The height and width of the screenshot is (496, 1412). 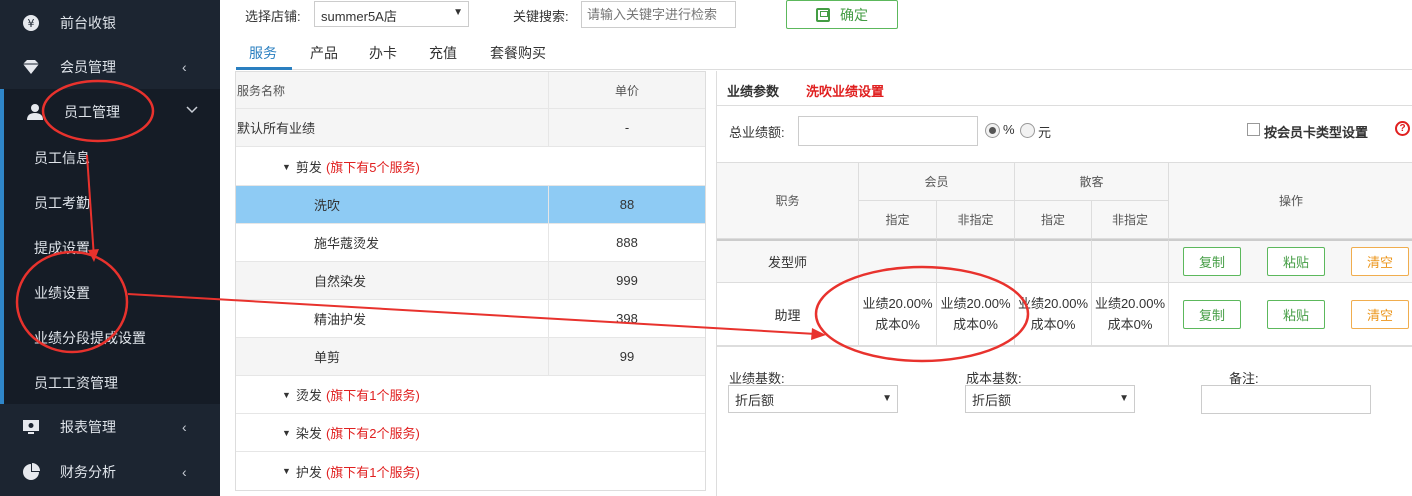 I want to click on sidebar-item-cashier: ¥ 前台收银, so click(x=110, y=22).